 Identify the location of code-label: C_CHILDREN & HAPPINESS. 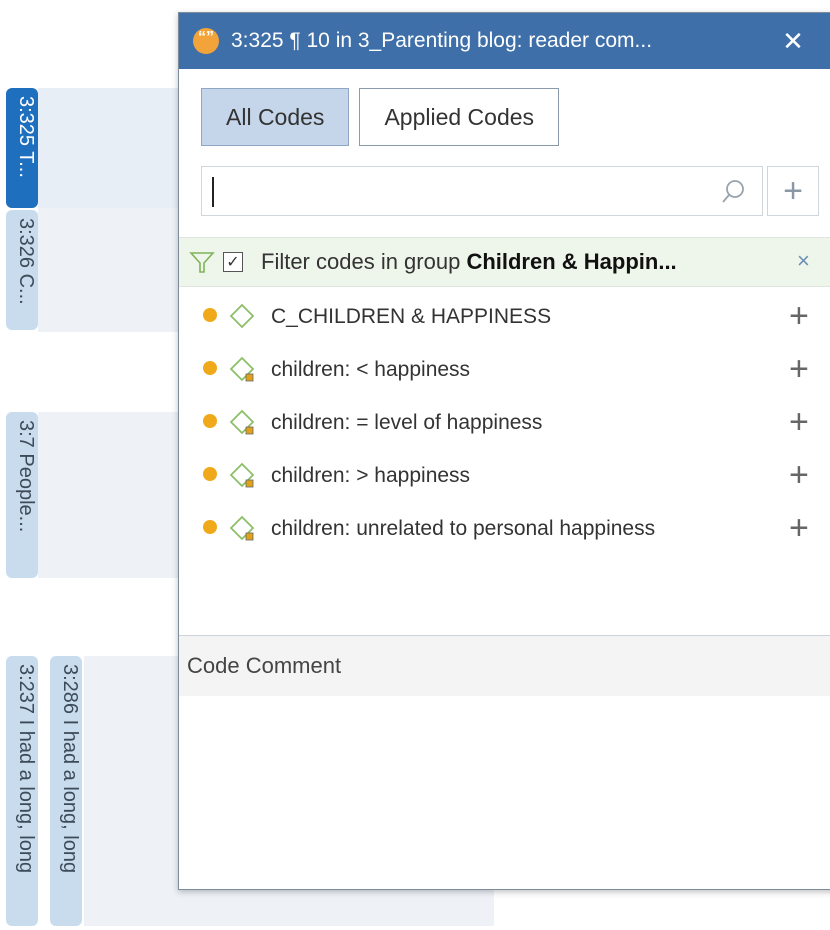
(411, 316).